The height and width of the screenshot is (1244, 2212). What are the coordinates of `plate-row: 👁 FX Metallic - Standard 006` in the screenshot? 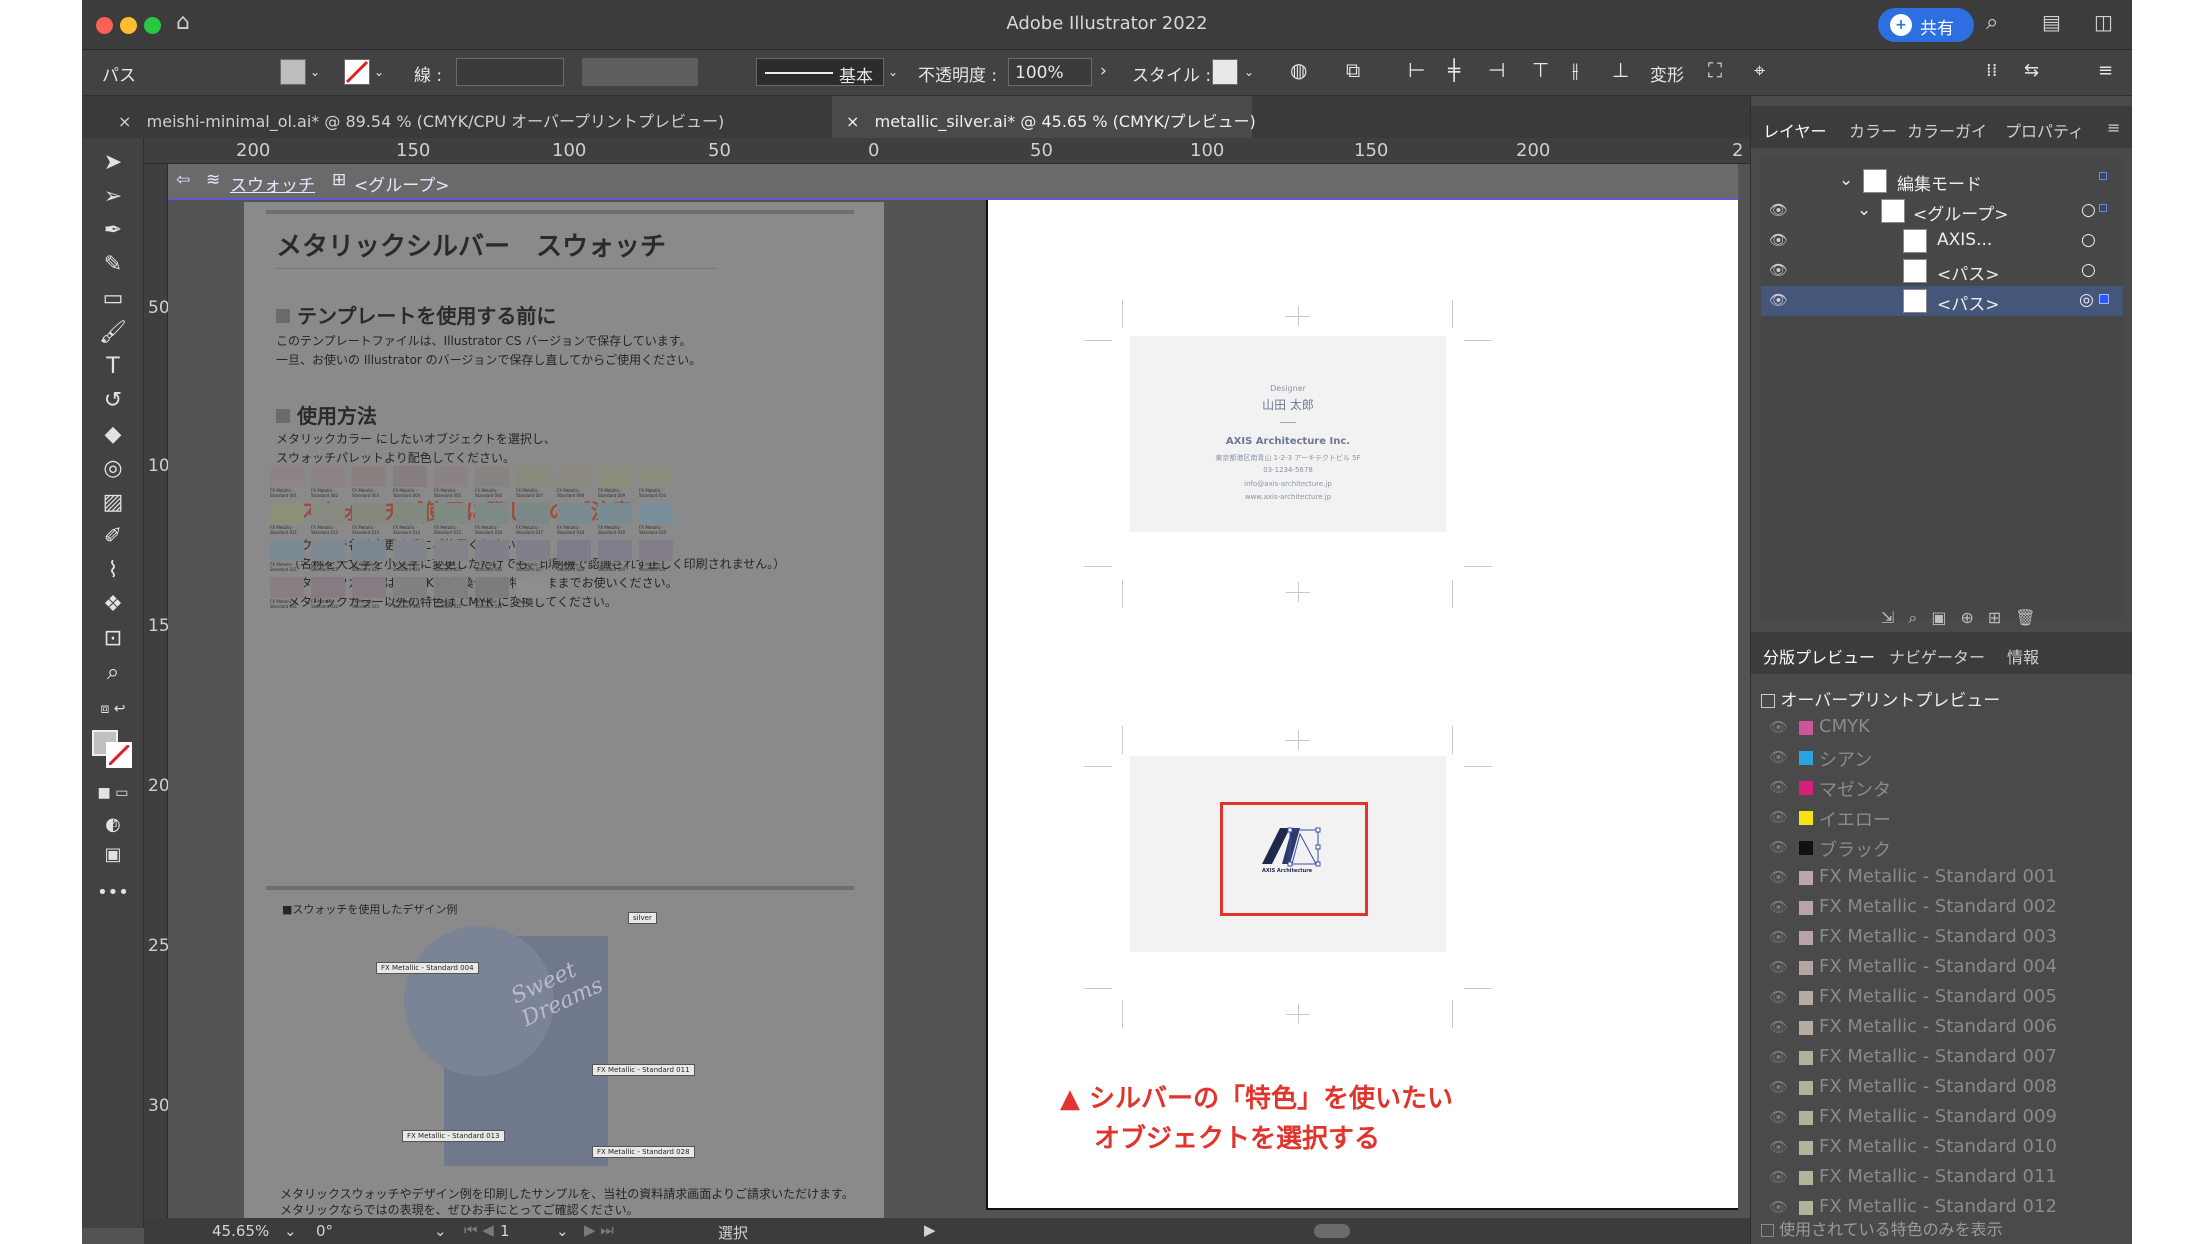 It's located at (1942, 1028).